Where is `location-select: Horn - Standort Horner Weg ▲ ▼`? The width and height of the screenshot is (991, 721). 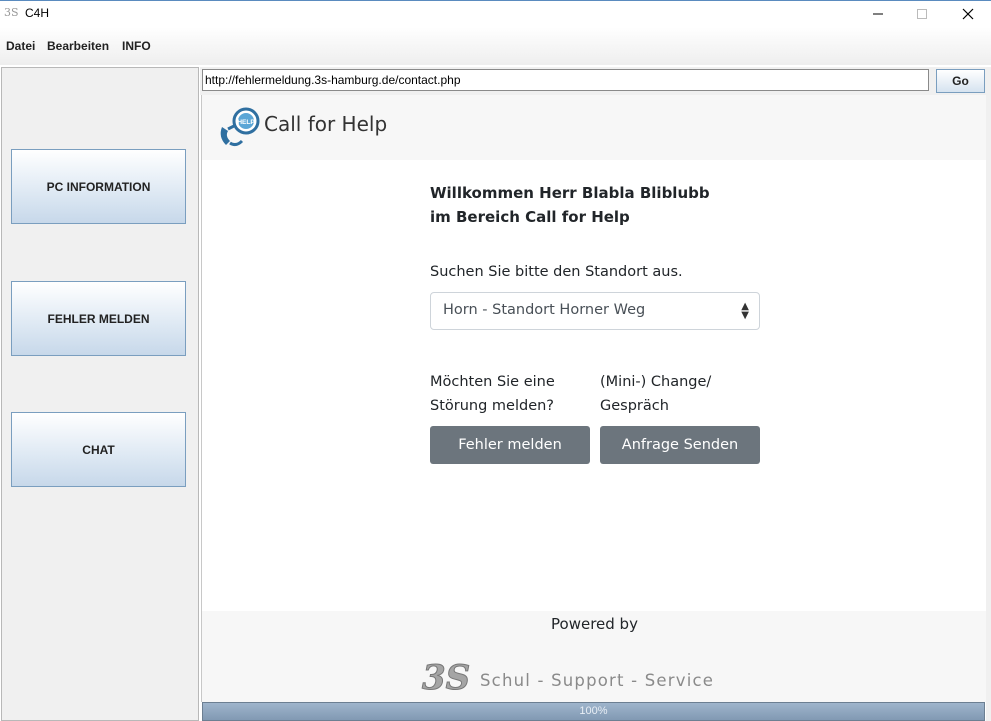
location-select: Horn - Standort Horner Weg ▲ ▼ is located at coordinates (595, 311).